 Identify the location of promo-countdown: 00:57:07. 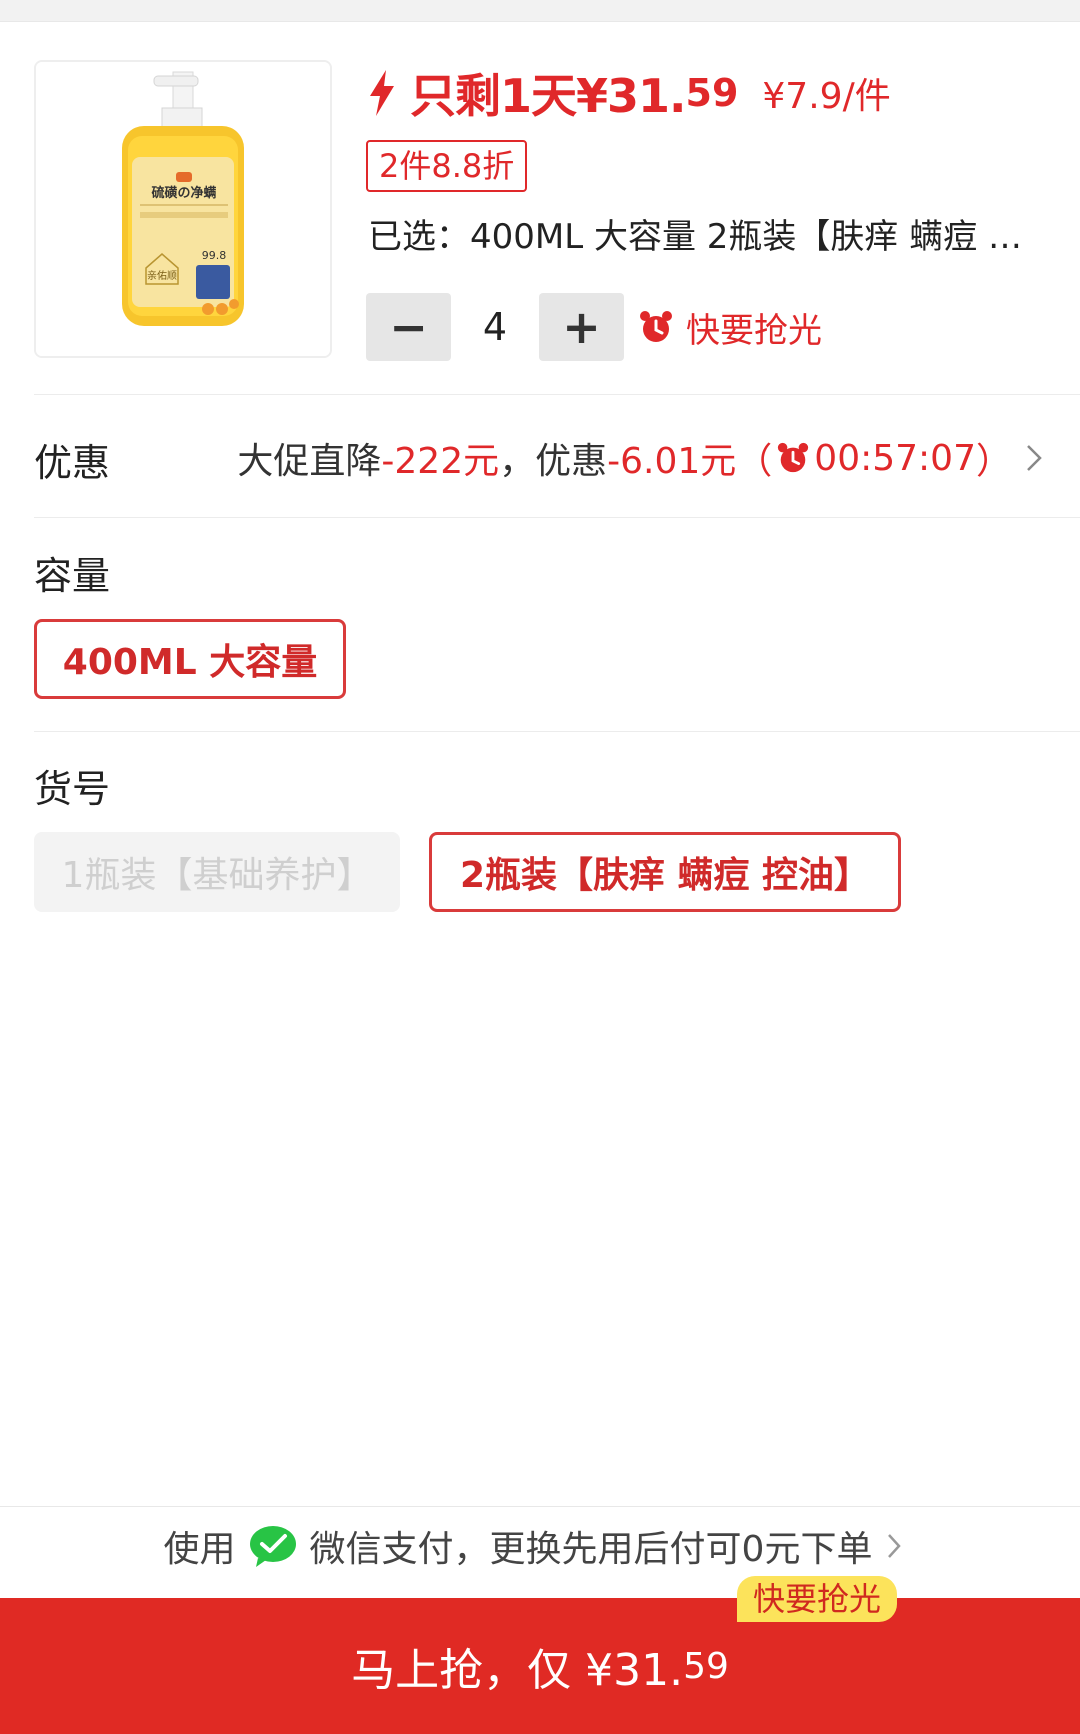
(895, 458).